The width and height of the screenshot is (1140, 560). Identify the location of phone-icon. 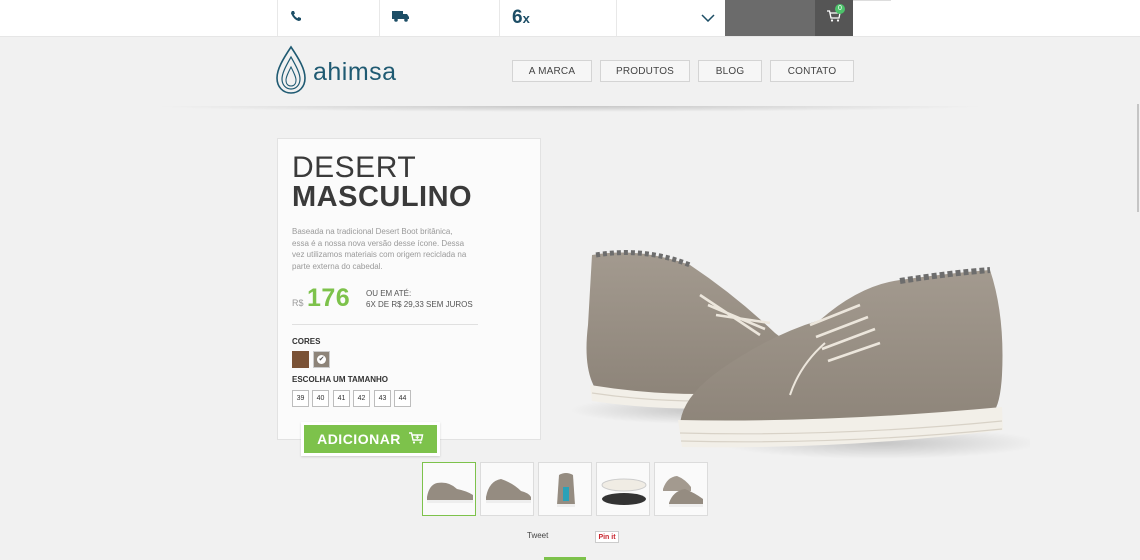
(296, 18).